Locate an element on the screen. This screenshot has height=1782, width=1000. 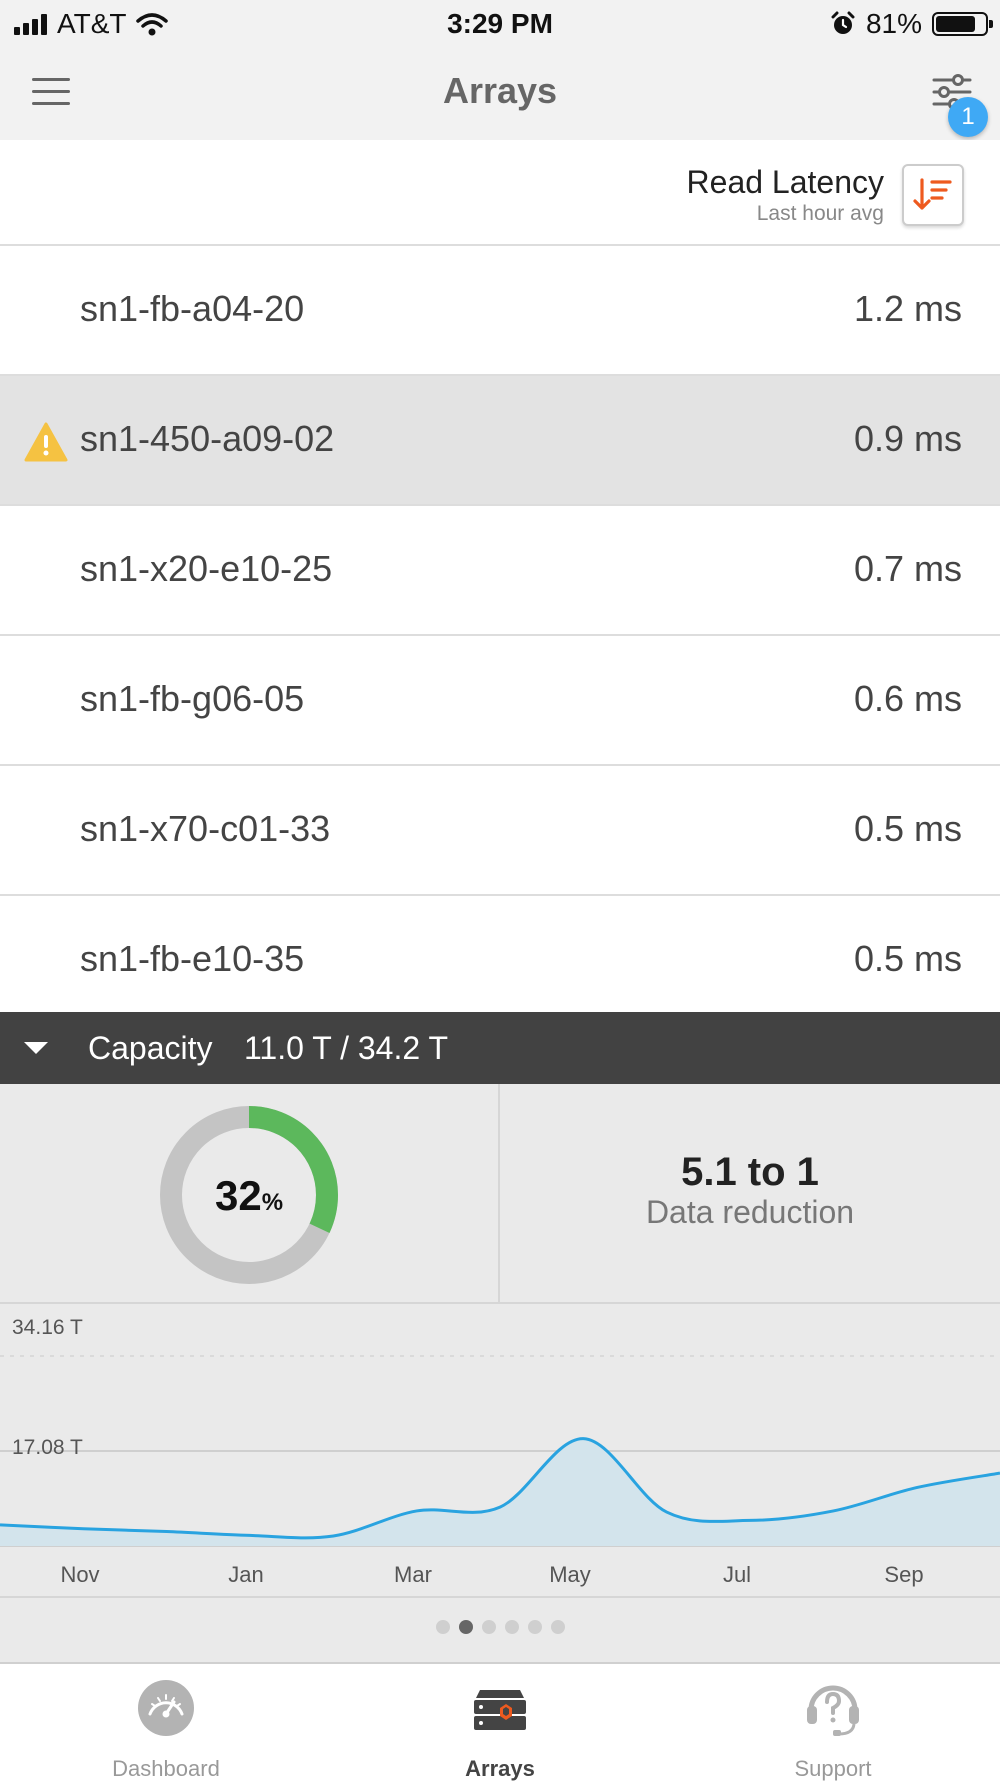
gauge-icon is located at coordinates (166, 1708).